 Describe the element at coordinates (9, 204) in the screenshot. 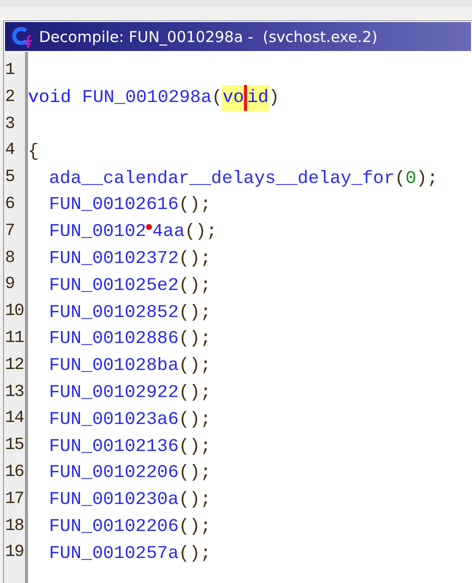

I see `line-number: 6` at that location.